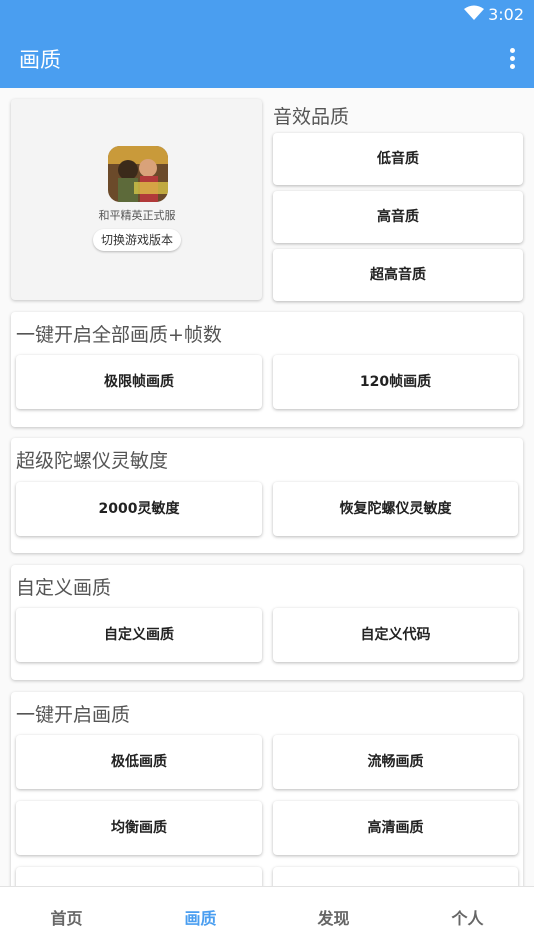 This screenshot has height=950, width=534. I want to click on sound-quality-title: 音效品质, so click(311, 117).